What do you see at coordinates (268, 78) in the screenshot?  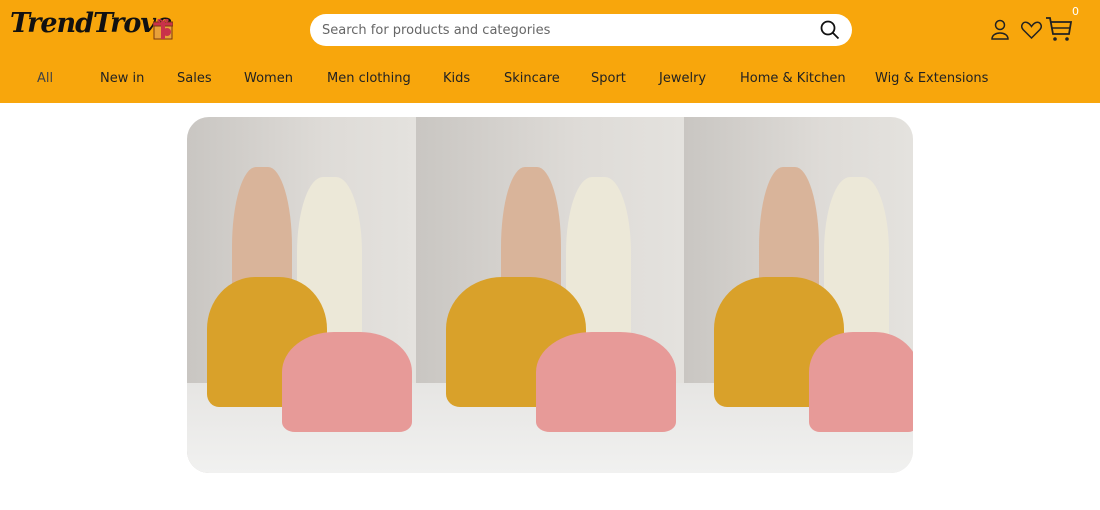 I see `nav-women: Women` at bounding box center [268, 78].